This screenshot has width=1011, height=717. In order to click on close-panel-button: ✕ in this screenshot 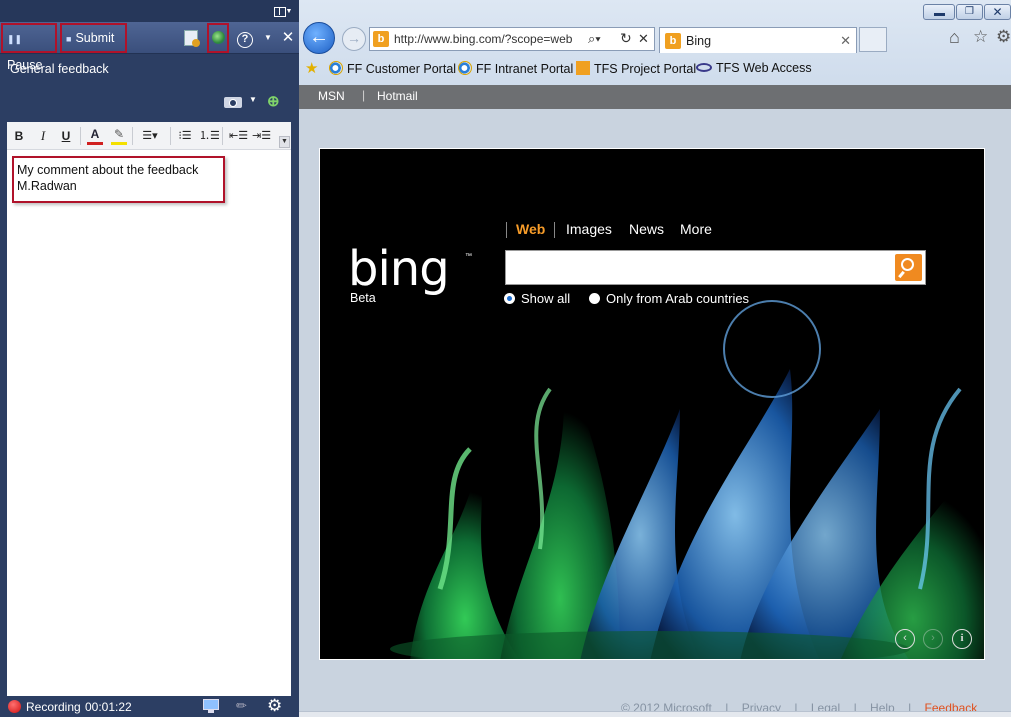, I will do `click(288, 38)`.